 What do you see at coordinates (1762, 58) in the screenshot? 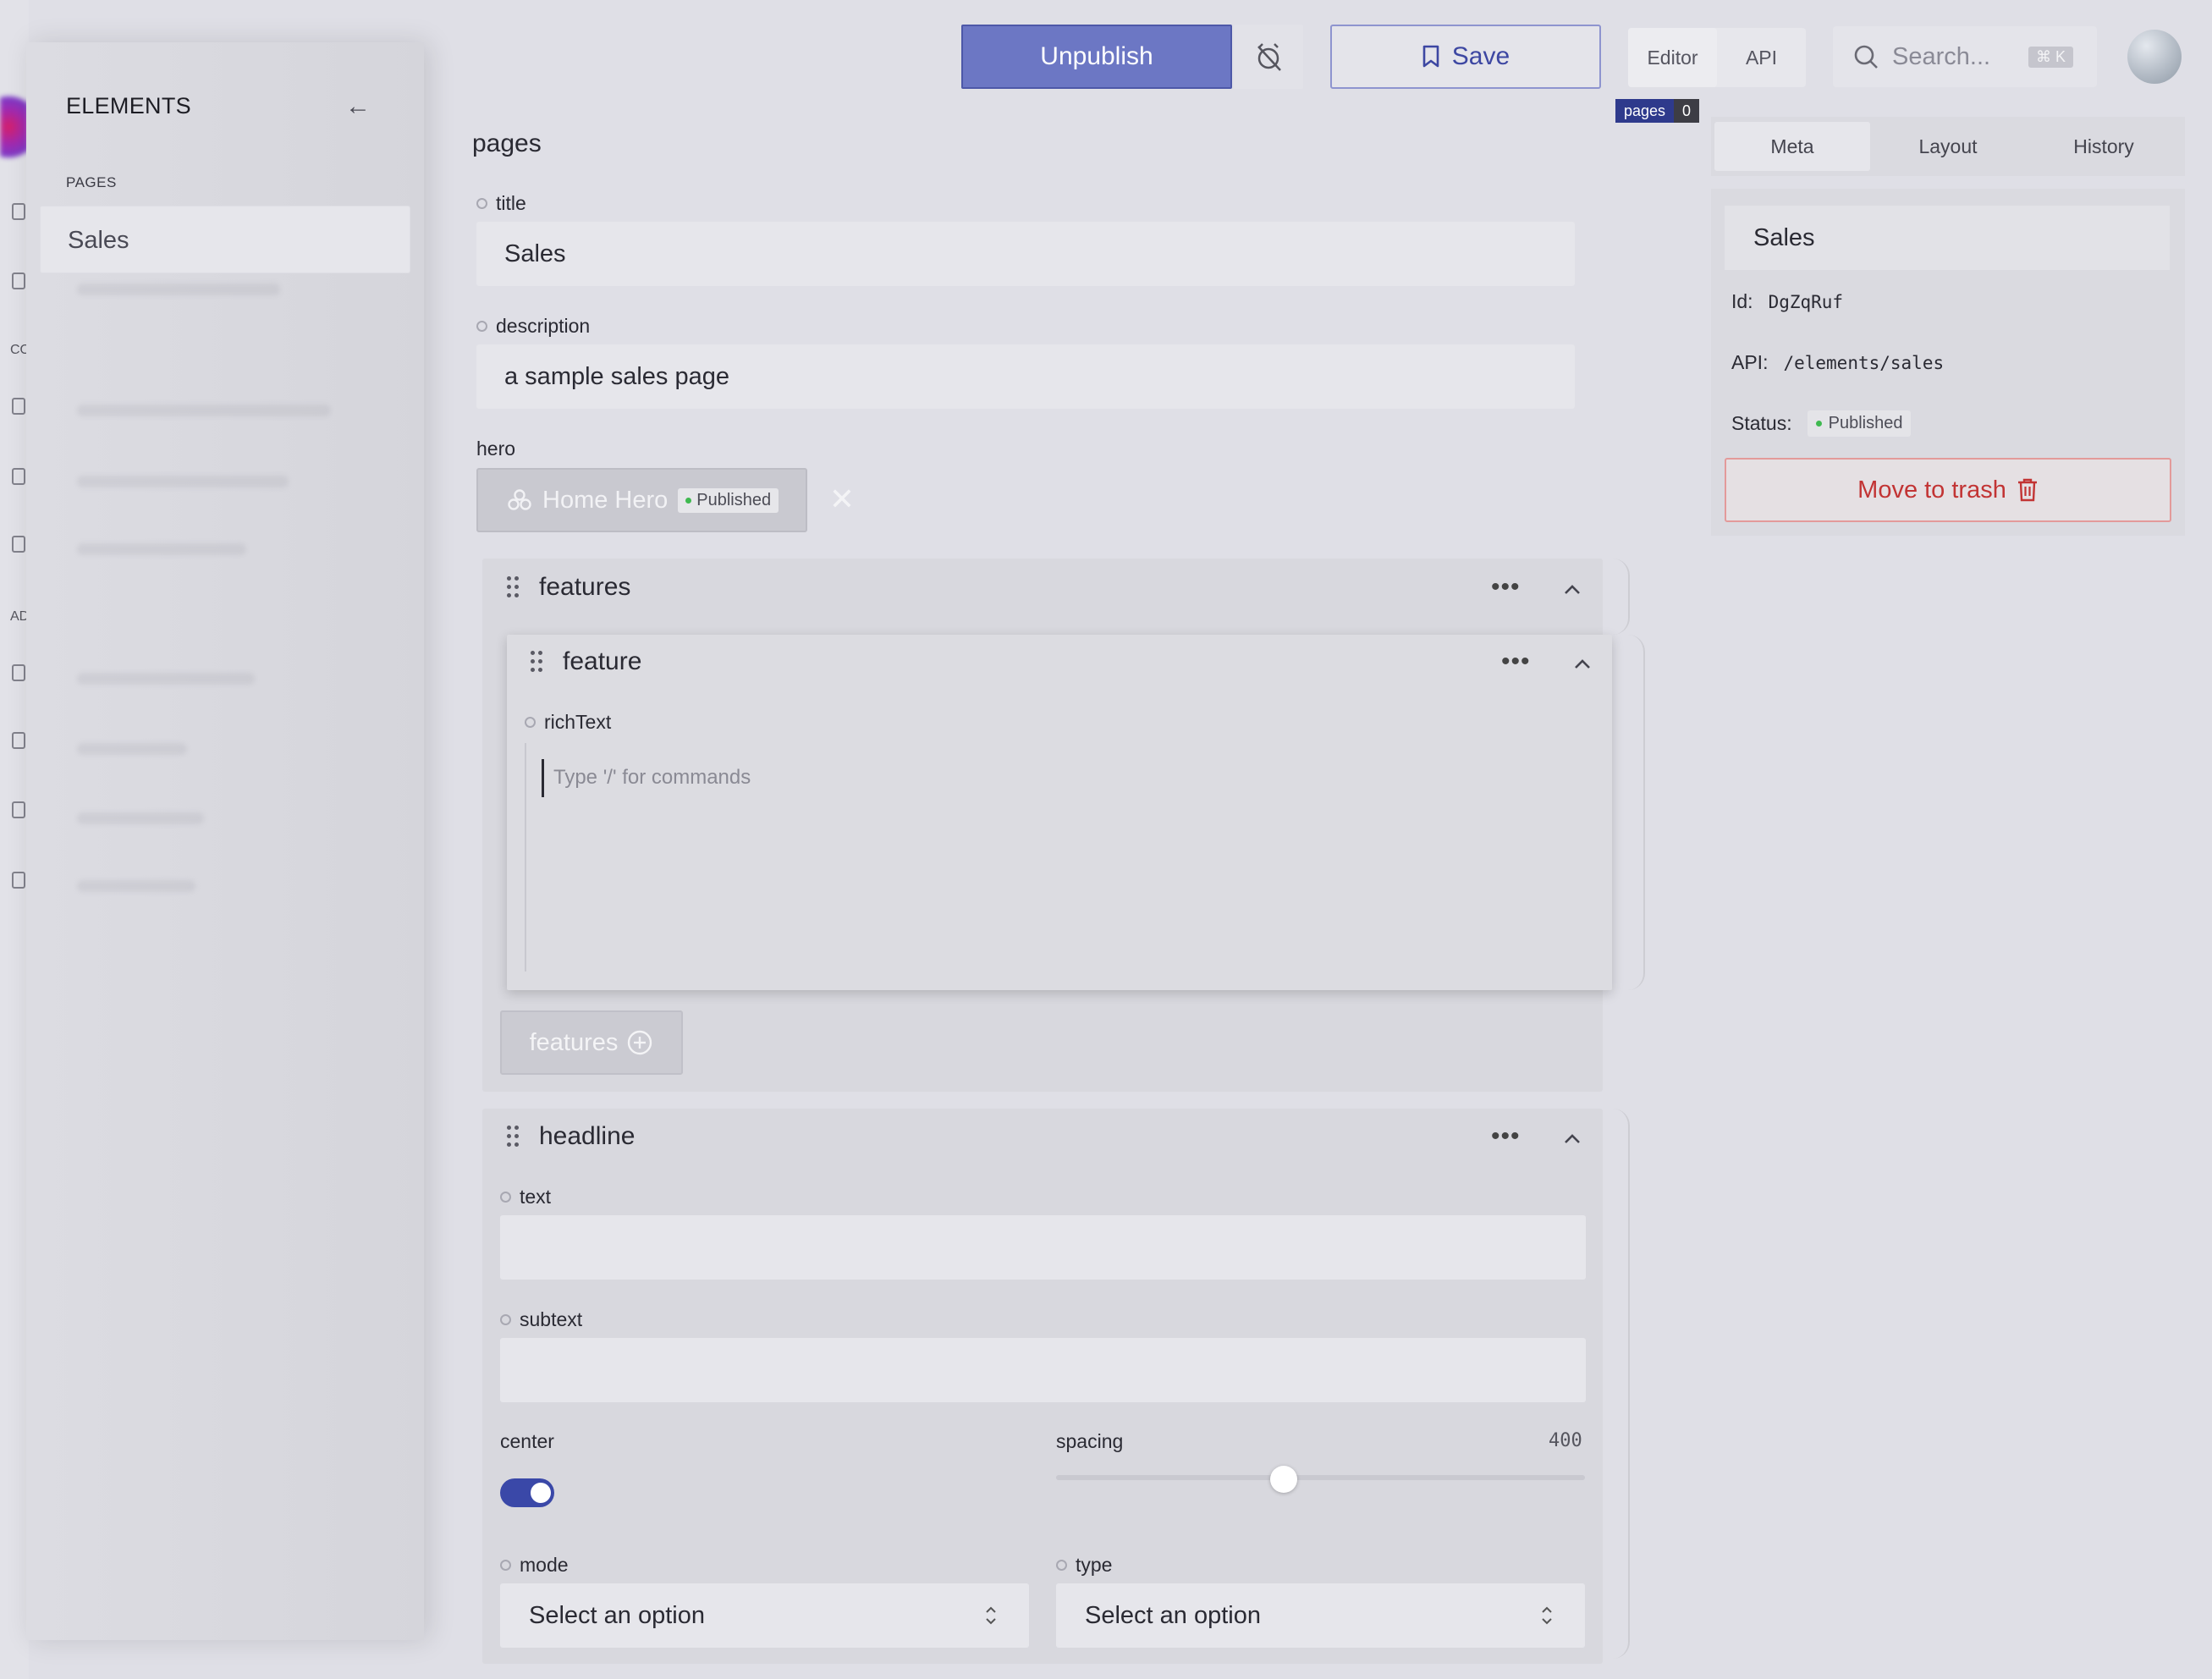
I see `tab-api: API` at bounding box center [1762, 58].